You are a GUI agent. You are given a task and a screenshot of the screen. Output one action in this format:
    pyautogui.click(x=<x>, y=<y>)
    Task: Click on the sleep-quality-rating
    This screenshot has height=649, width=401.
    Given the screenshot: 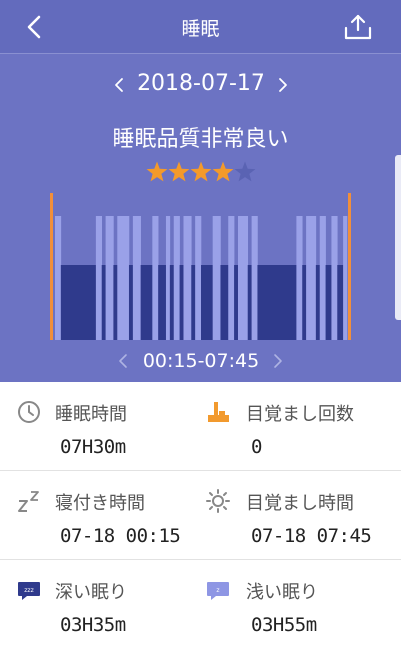 What is the action you would take?
    pyautogui.click(x=201, y=171)
    